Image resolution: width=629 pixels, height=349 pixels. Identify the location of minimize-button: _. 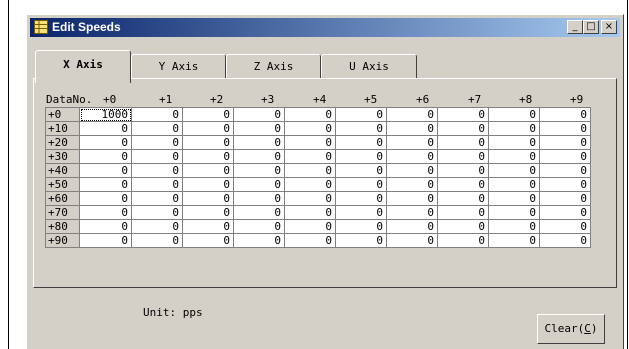
(575, 27).